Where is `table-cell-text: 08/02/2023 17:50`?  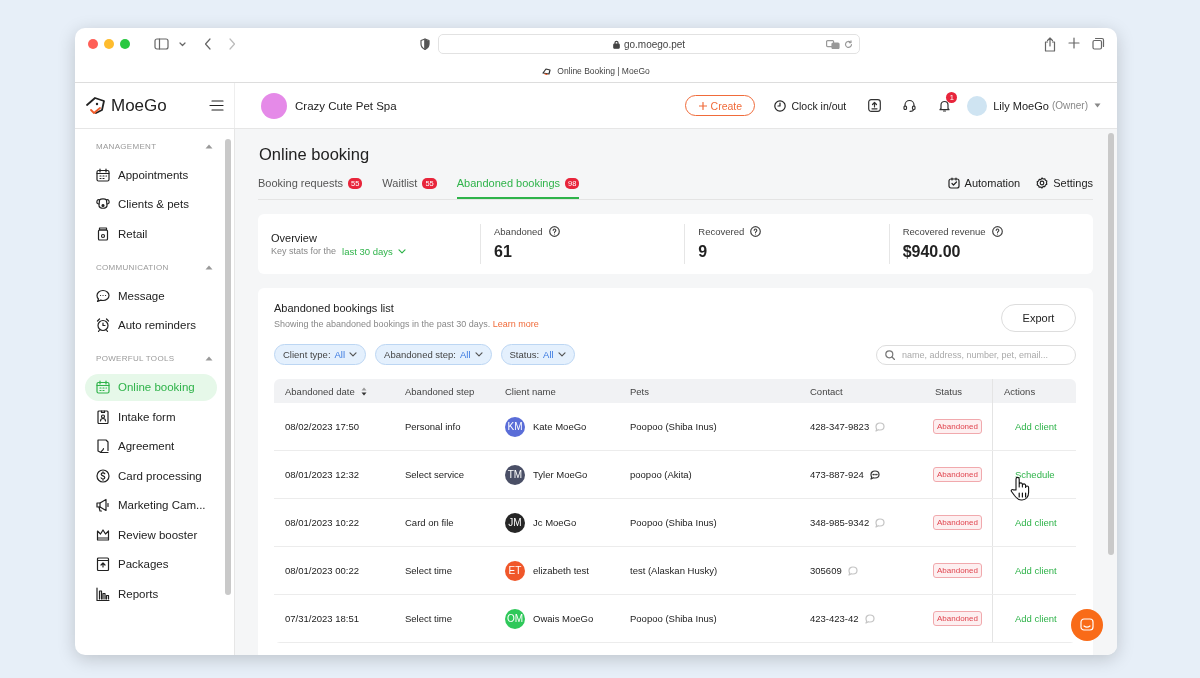 table-cell-text: 08/02/2023 17:50 is located at coordinates (322, 426).